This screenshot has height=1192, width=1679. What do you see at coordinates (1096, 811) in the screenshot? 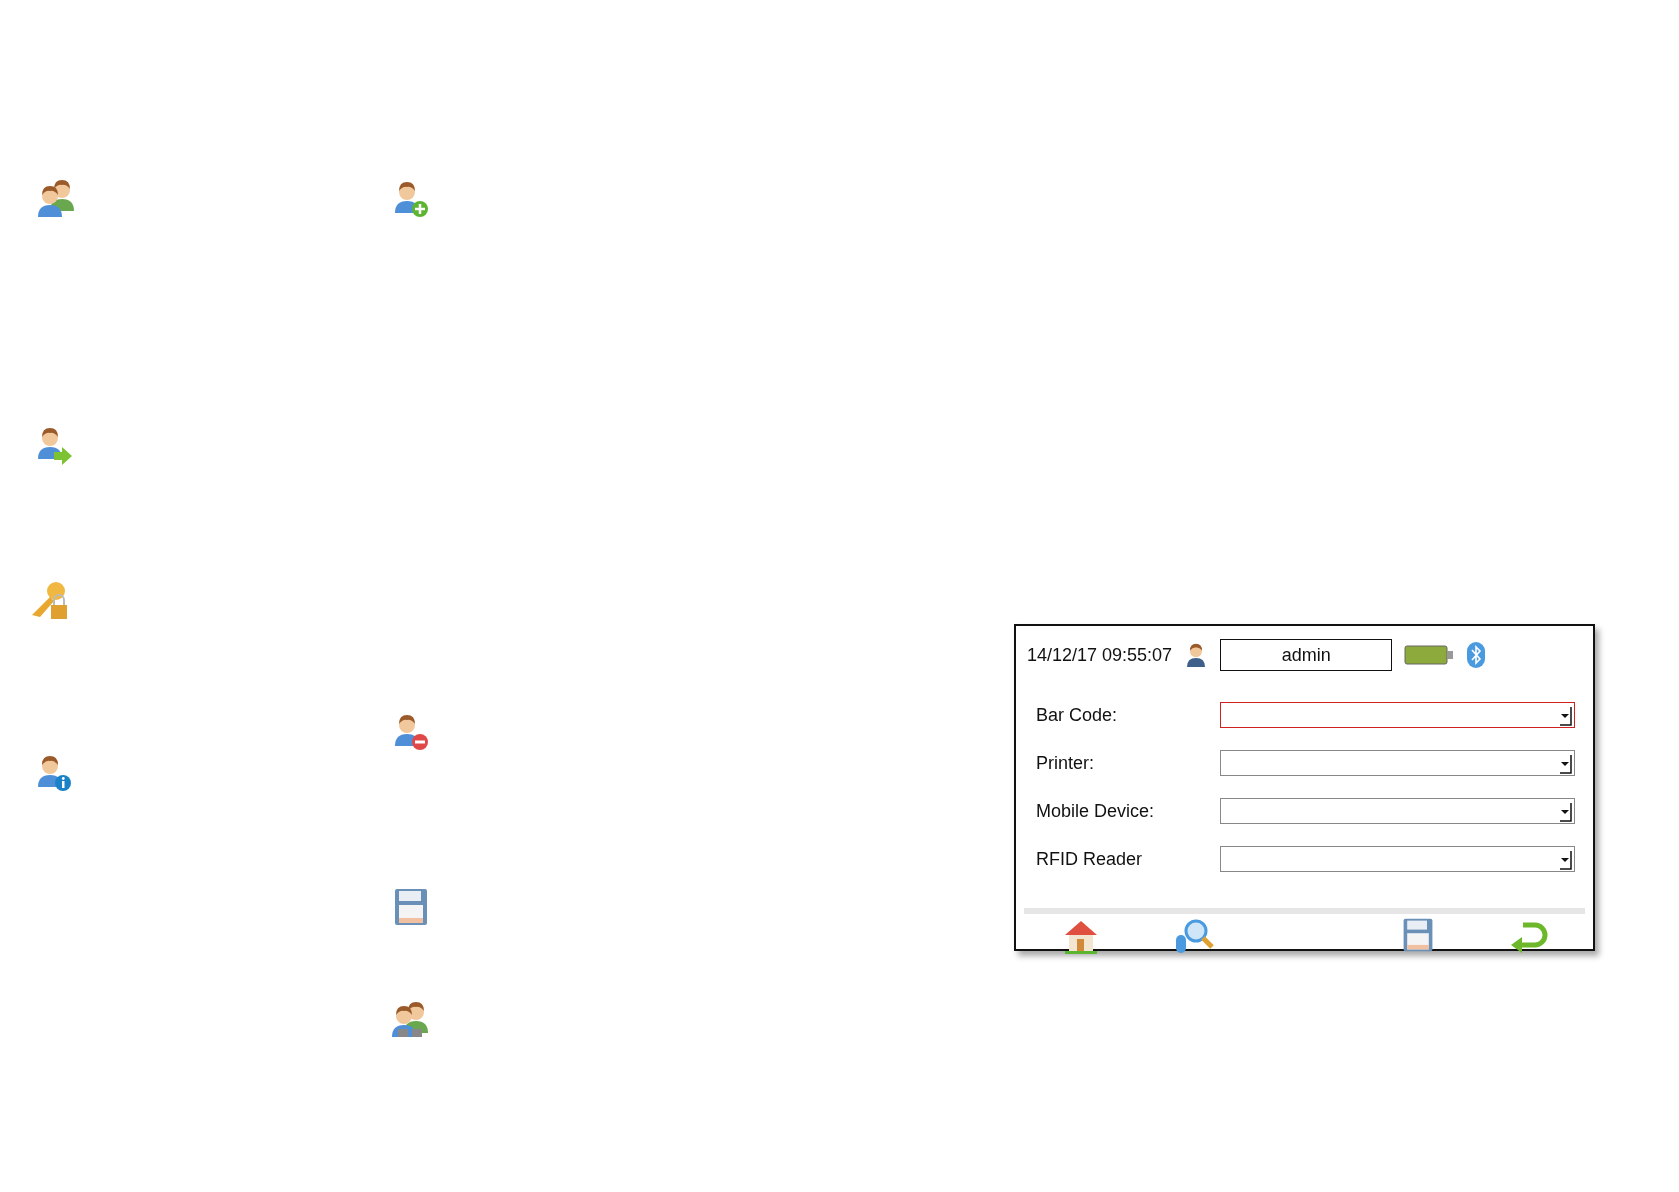
I see `field-label: Mobile Device:` at bounding box center [1096, 811].